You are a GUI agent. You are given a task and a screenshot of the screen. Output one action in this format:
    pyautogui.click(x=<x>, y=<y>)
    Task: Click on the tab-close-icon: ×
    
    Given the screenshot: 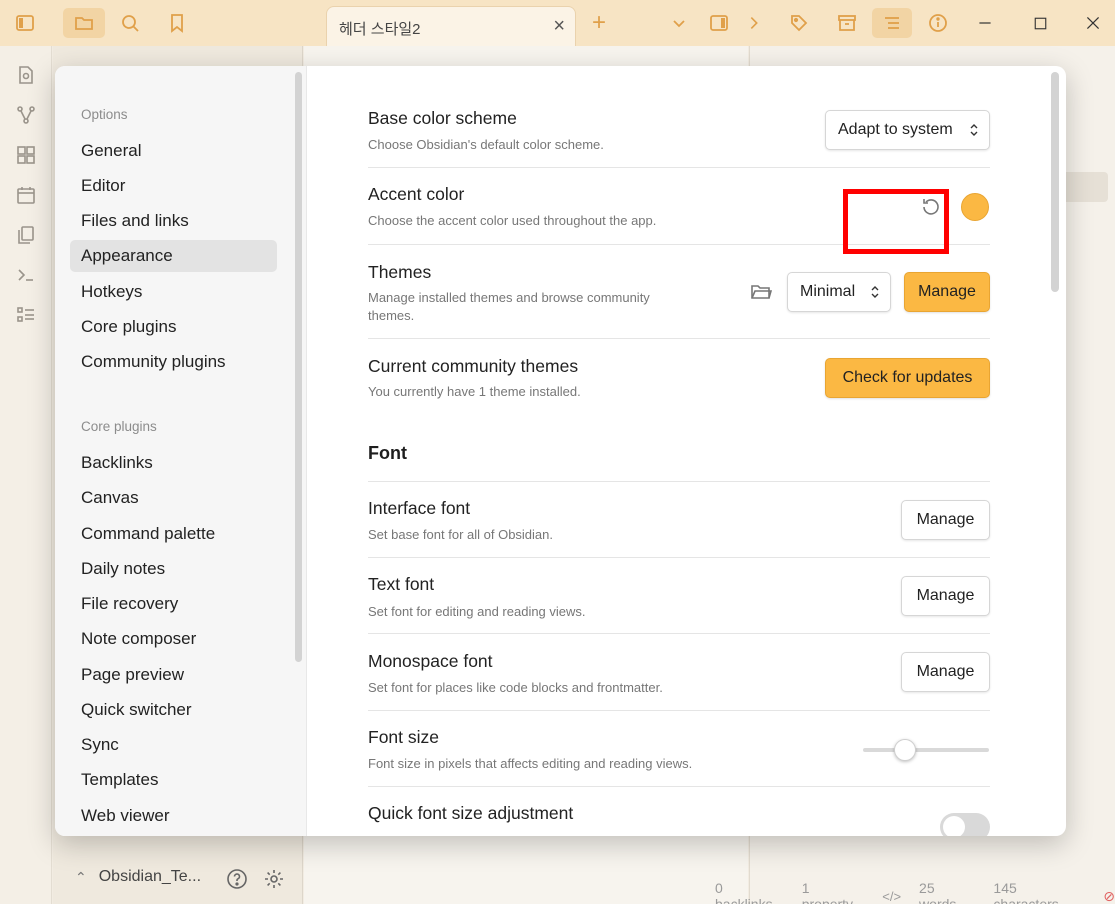 What is the action you would take?
    pyautogui.click(x=559, y=26)
    